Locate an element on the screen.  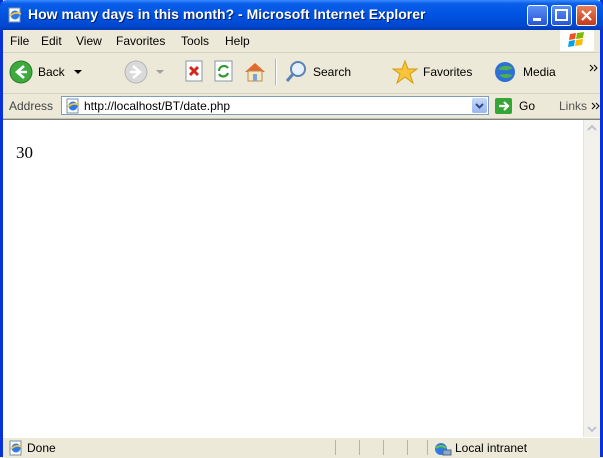
go-button: Go is located at coordinates (514, 106).